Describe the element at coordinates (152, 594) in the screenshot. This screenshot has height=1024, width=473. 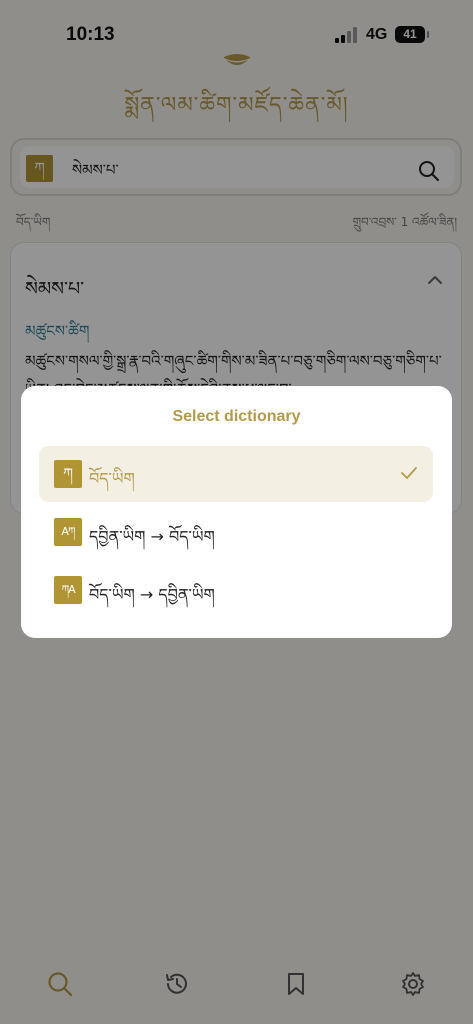
I see `option-label: བོད་ཡིག → དབྱིན་ཡིག` at that location.